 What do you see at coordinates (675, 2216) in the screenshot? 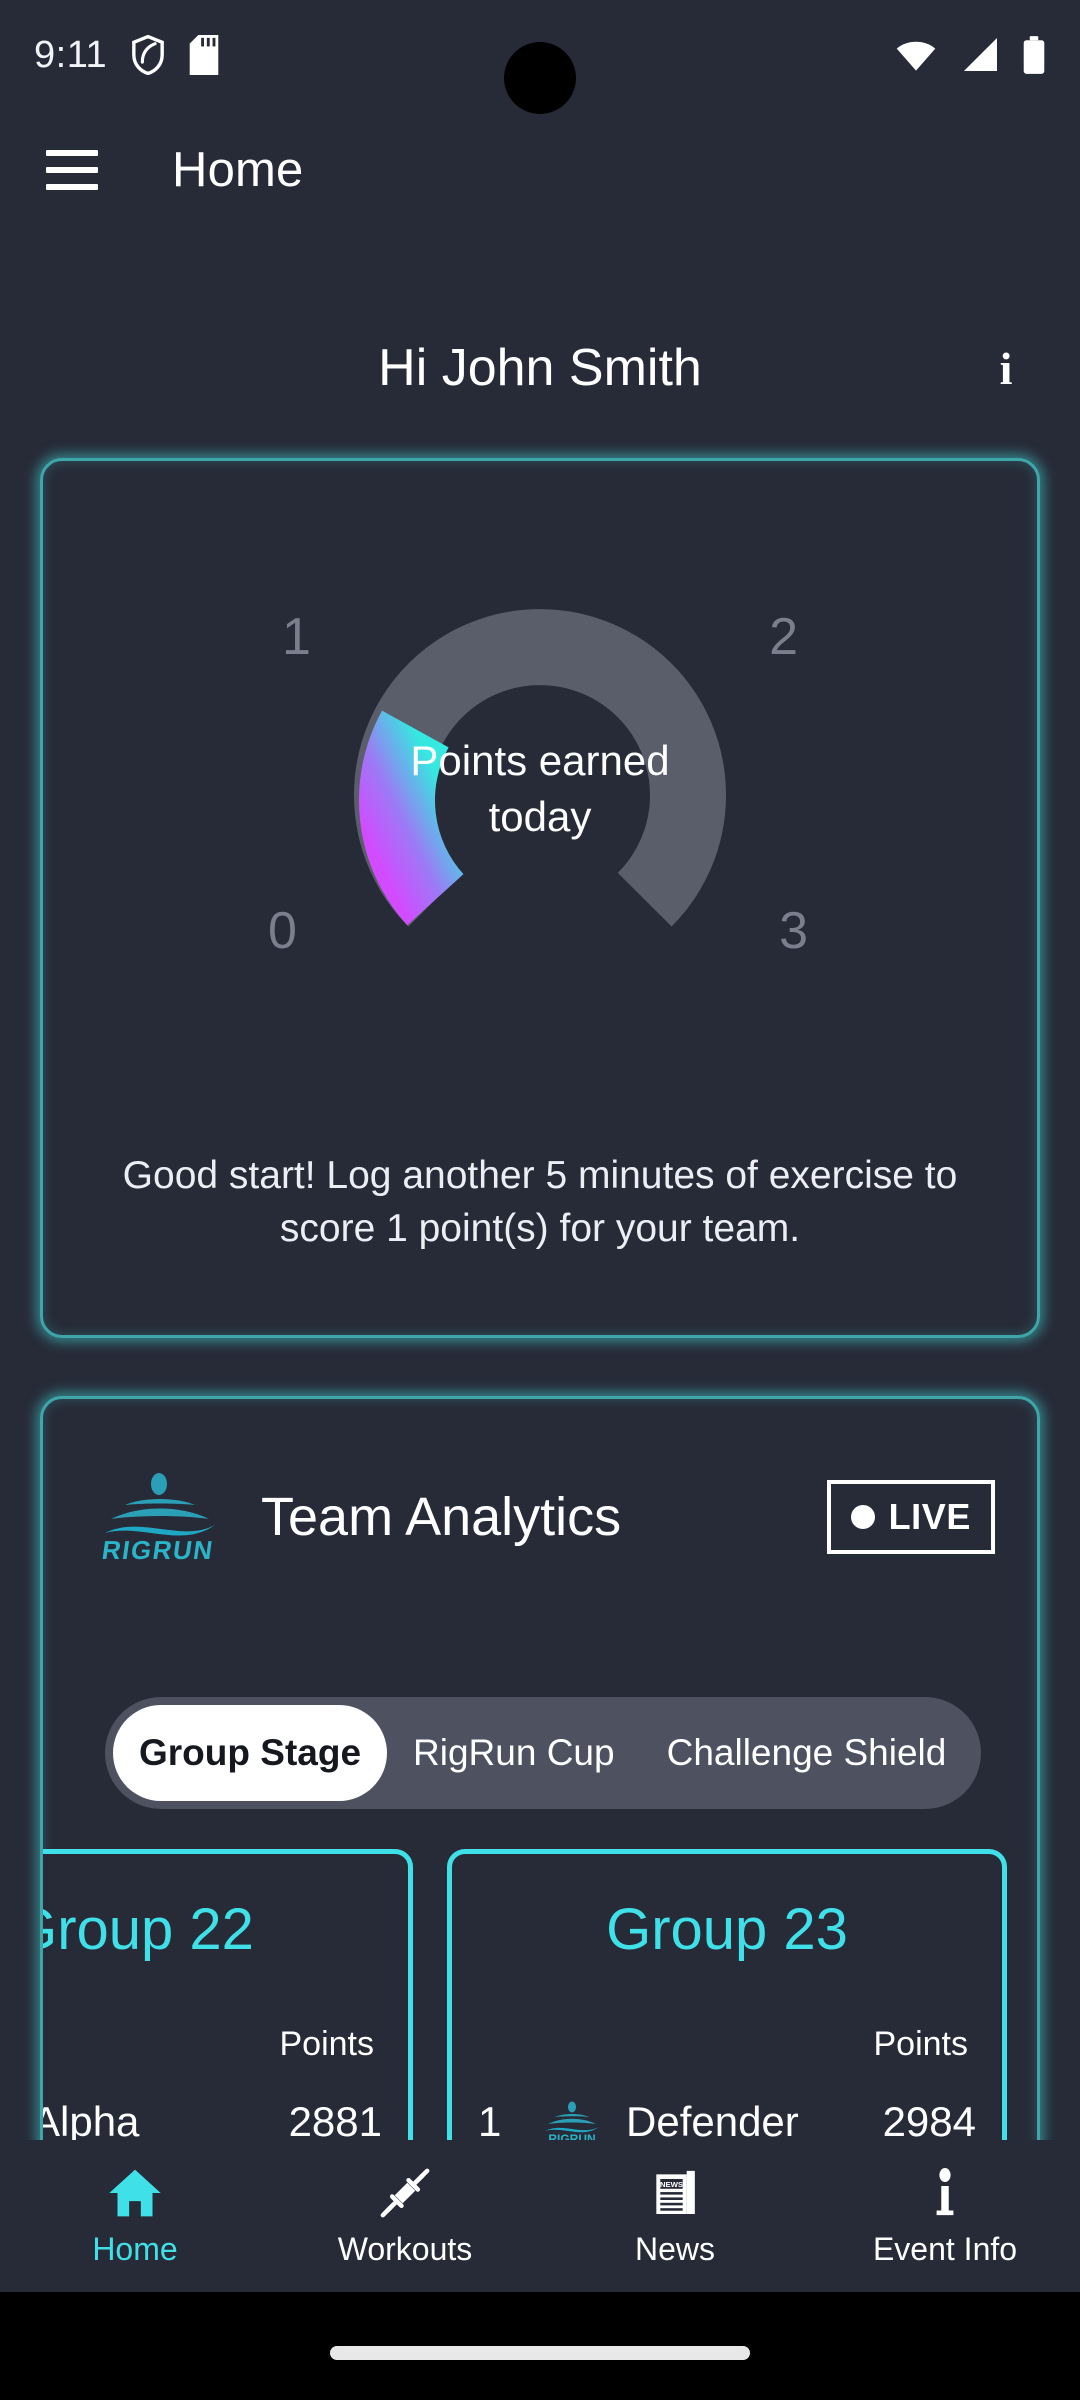
I see `nav-item-news: NEWS News` at bounding box center [675, 2216].